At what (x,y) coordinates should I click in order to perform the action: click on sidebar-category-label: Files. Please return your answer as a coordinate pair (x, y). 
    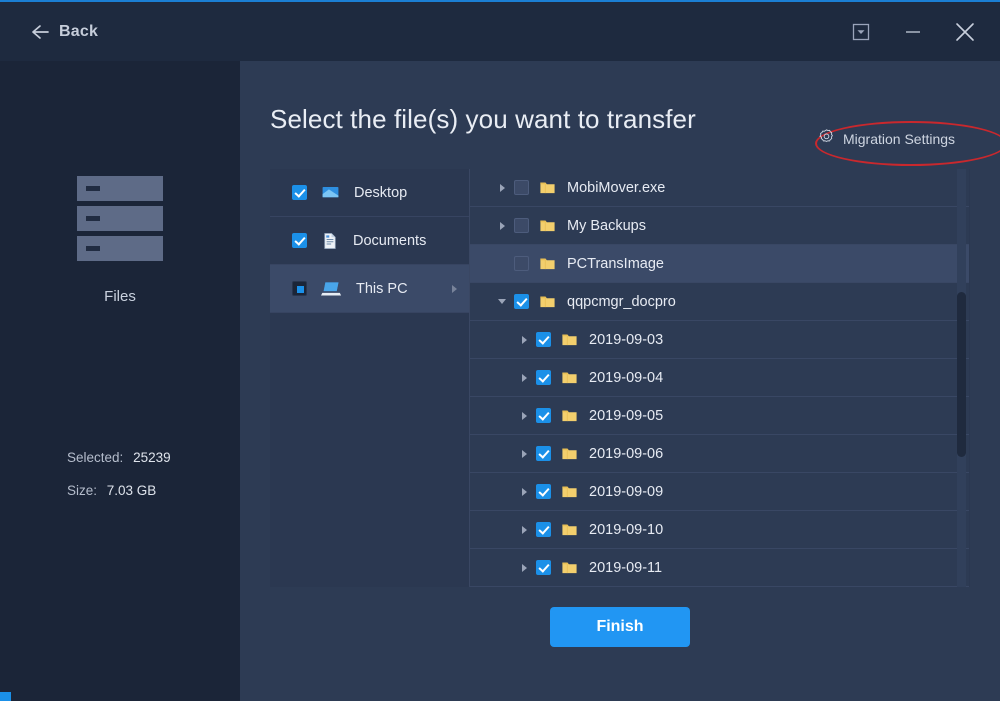
    Looking at the image, I should click on (120, 296).